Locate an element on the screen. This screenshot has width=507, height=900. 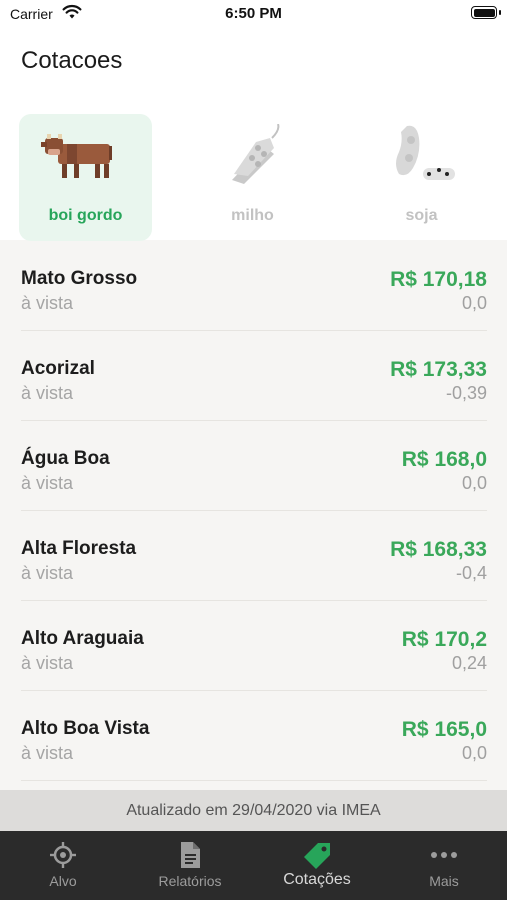
quote-row: Alta Floresta à vista R$ 168,33 -0,4 is located at coordinates (254, 556).